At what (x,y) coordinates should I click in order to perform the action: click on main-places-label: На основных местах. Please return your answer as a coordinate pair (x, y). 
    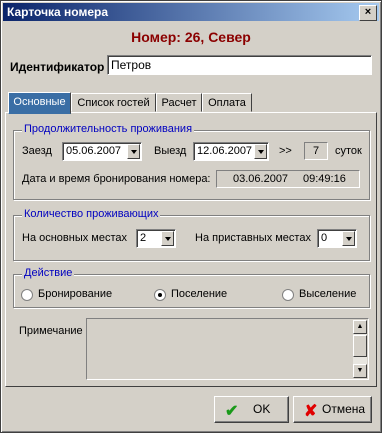
    Looking at the image, I should click on (75, 238).